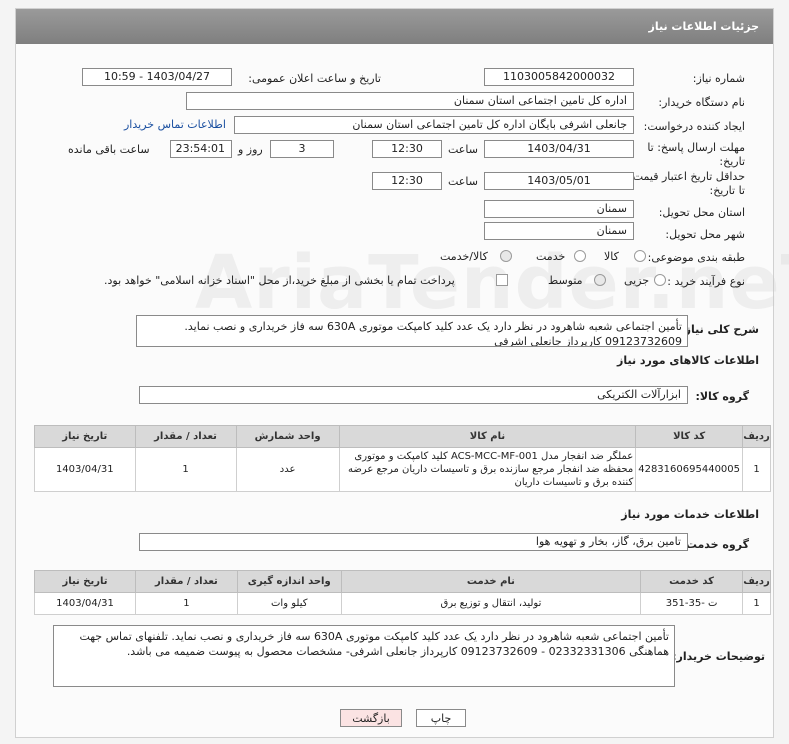 The width and height of the screenshot is (789, 744). Describe the element at coordinates (718, 78) in the screenshot. I see `need-number-label: شماره نیاز:` at that location.